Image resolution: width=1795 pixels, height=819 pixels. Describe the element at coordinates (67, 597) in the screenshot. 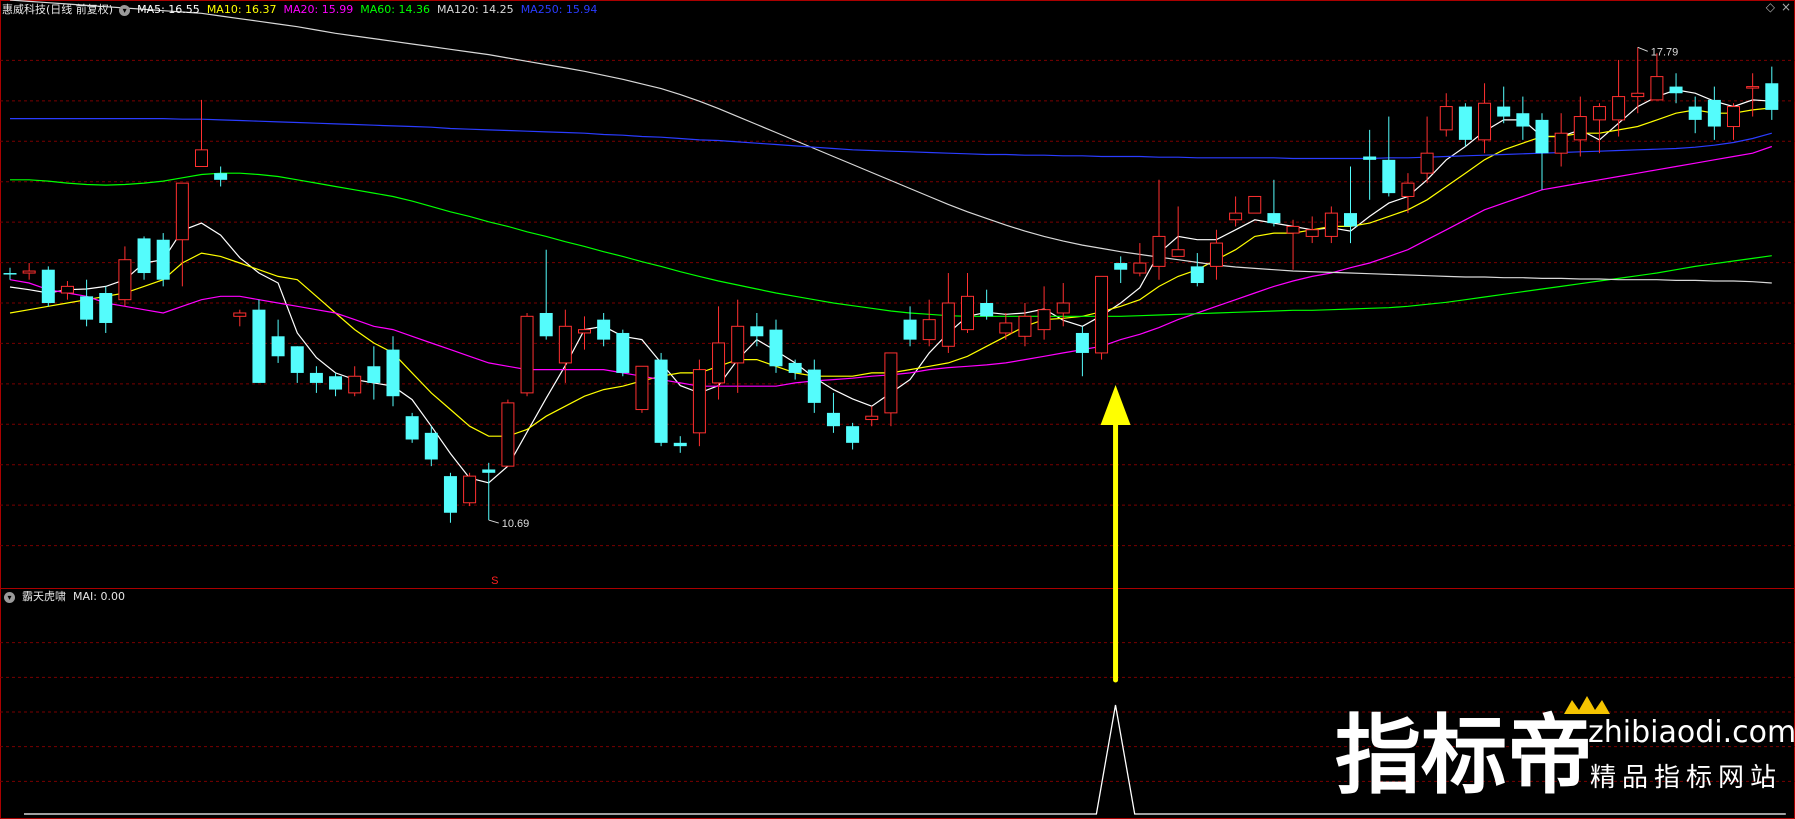

I see `indicator-header: ▾ 霸天虎啸 MAI: 0.00` at that location.